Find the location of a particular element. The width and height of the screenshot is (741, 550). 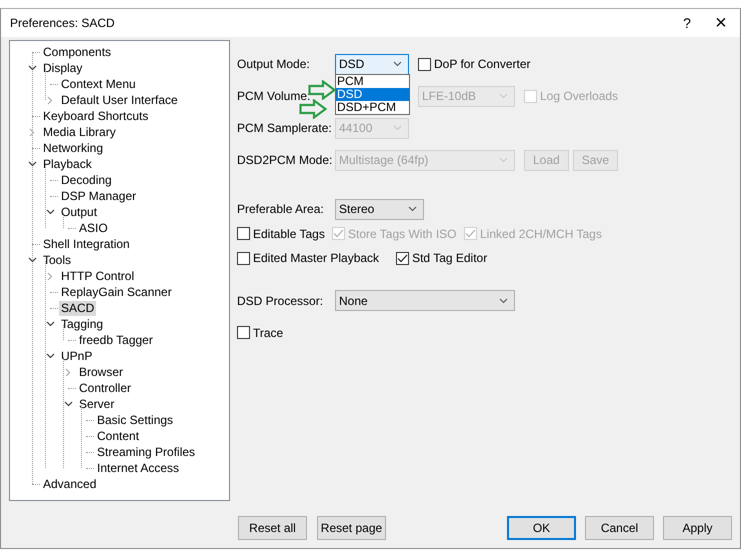

dropdown: None is located at coordinates (425, 300).